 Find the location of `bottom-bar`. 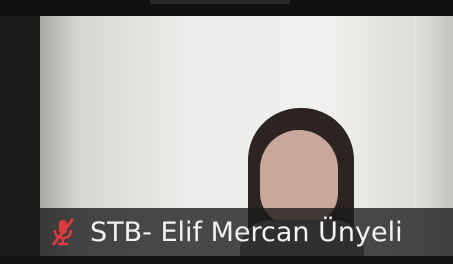

bottom-bar is located at coordinates (226, 260).